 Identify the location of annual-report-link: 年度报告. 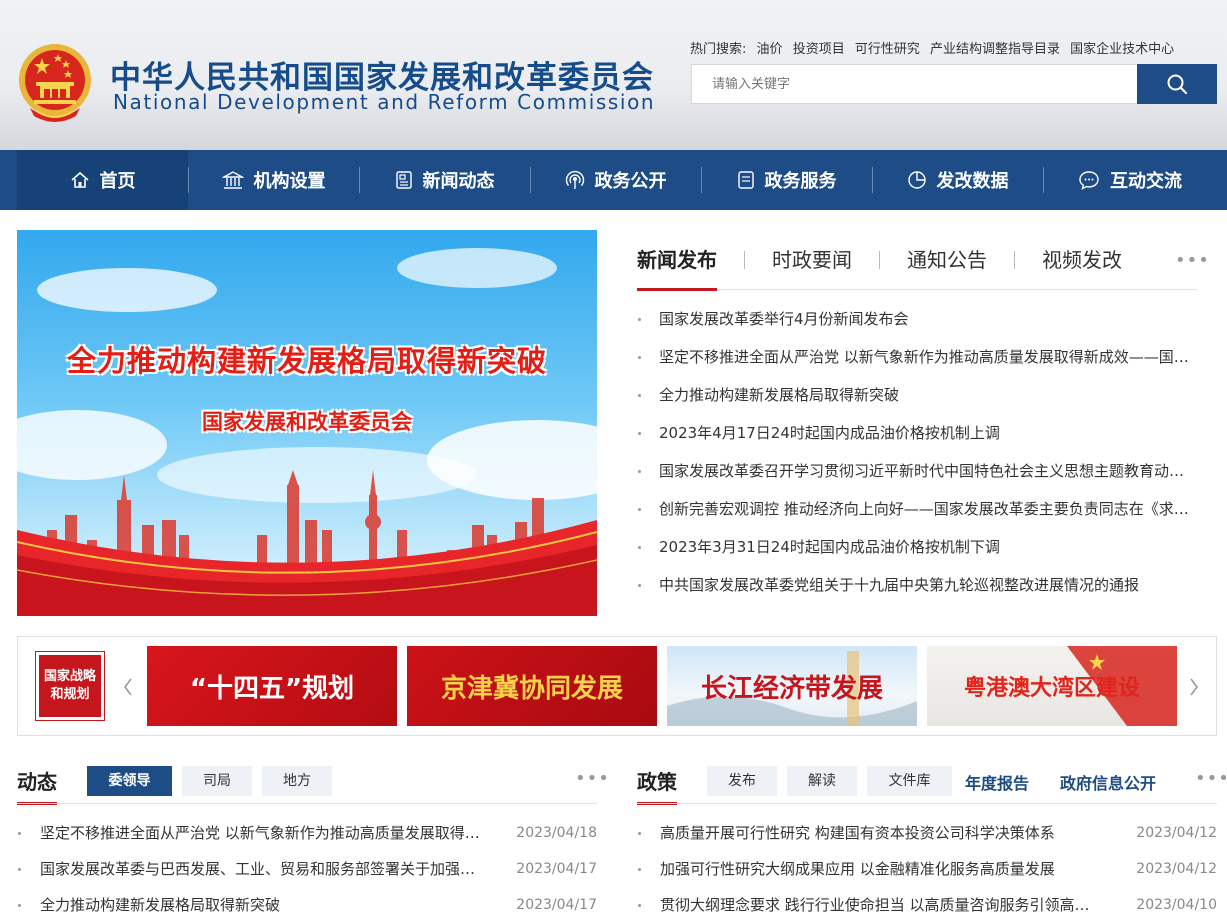
(997, 782).